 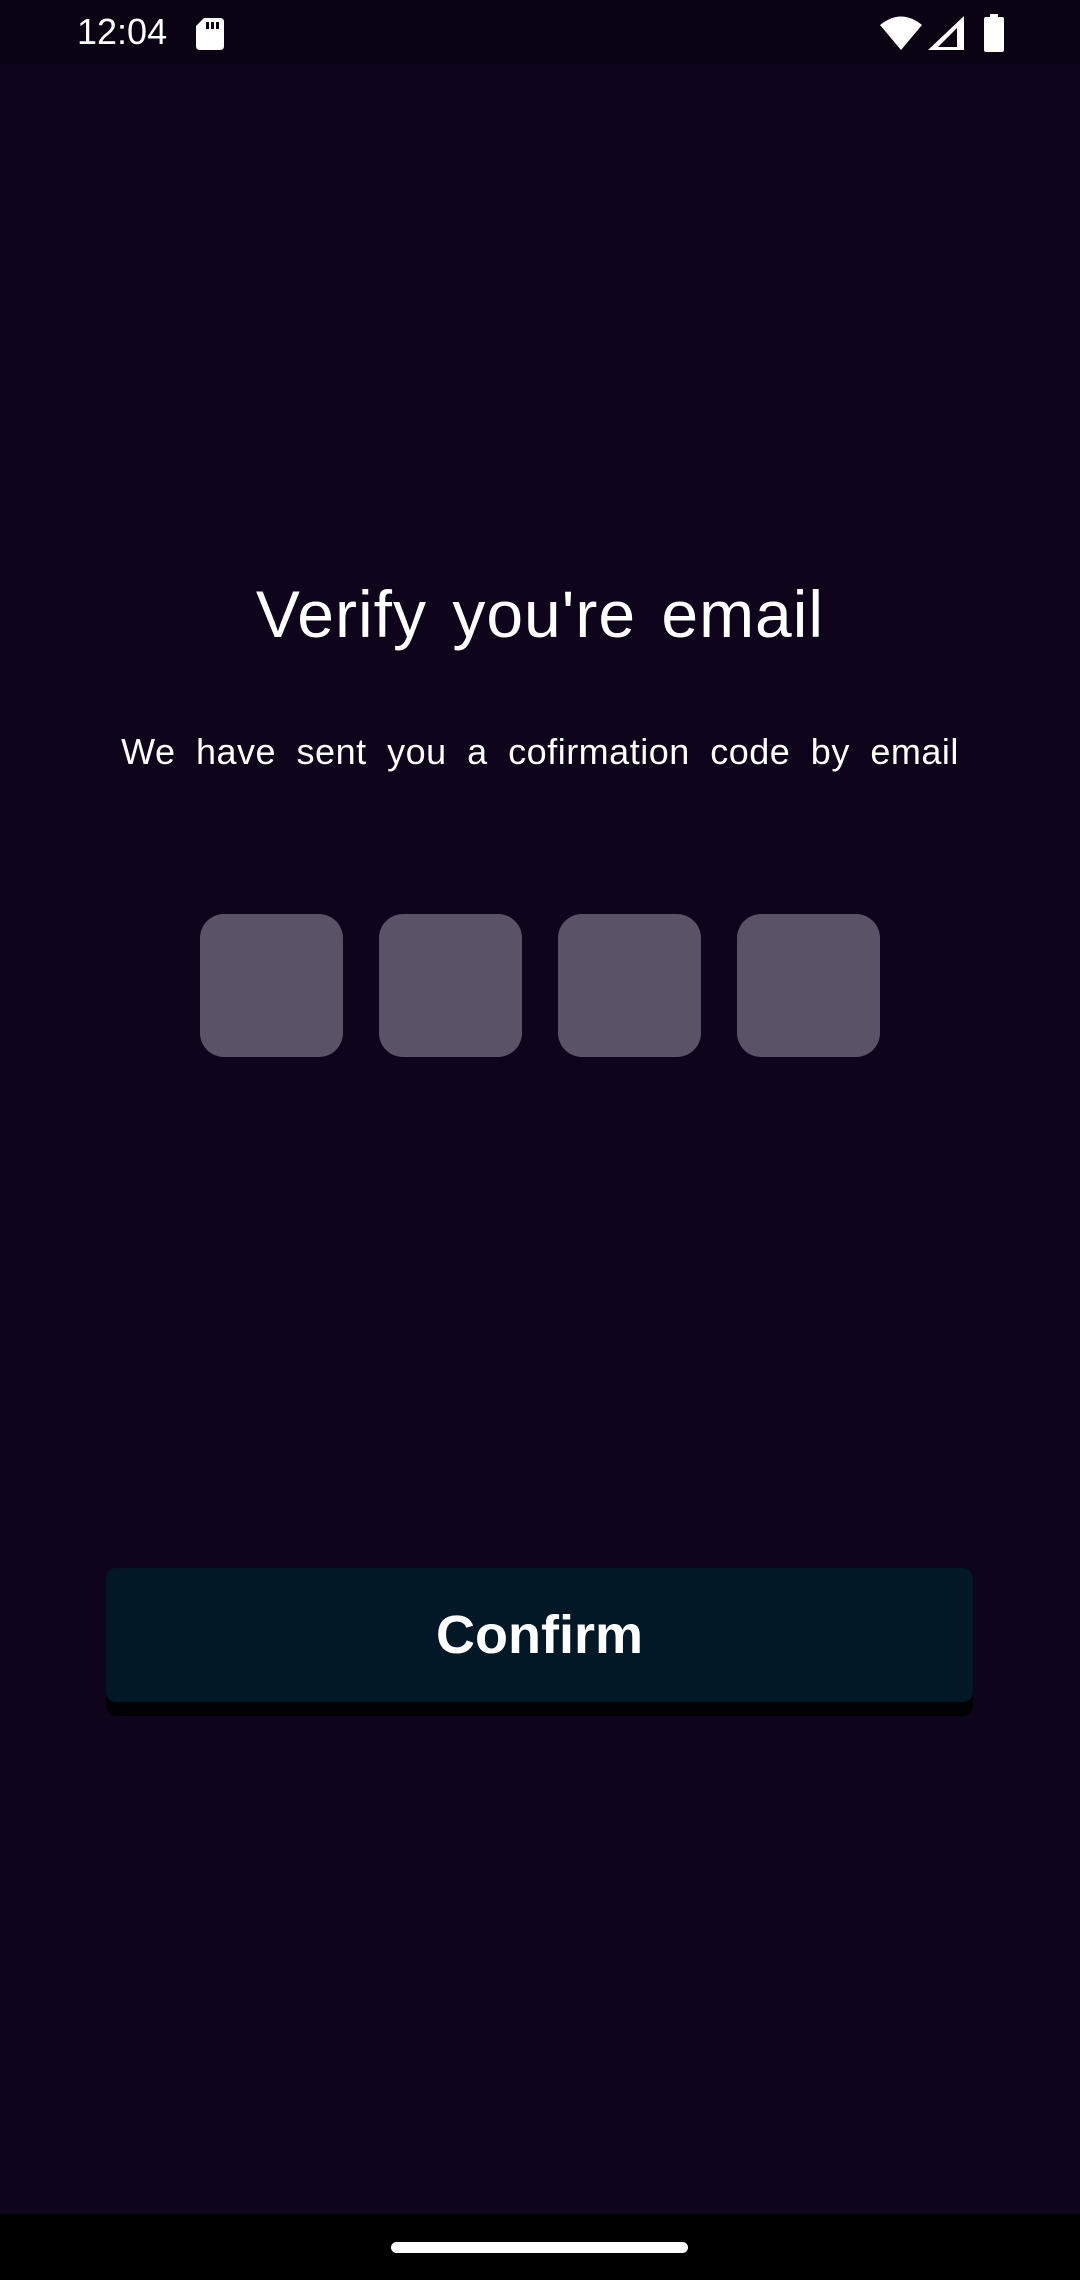 I want to click on home-indicator, so click(x=539, y=2247).